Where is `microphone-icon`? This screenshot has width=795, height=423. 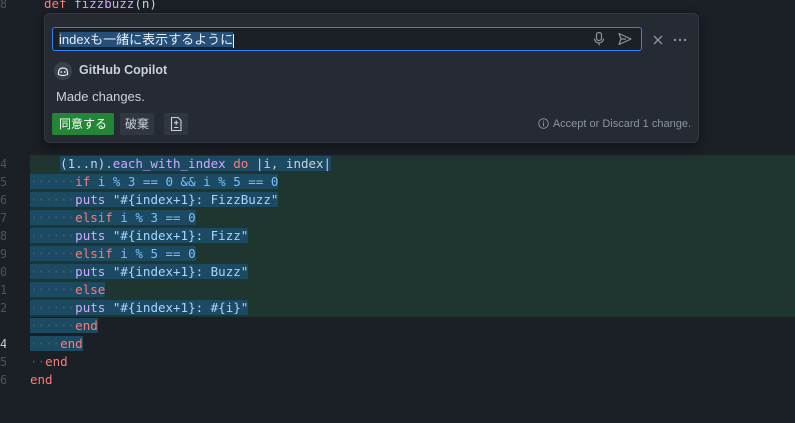 microphone-icon is located at coordinates (599, 39).